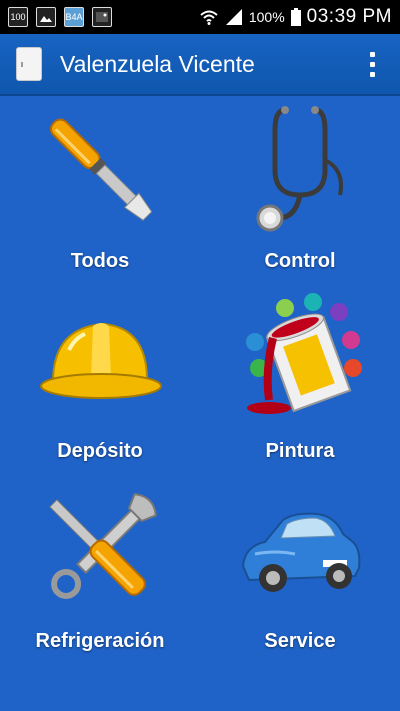 The width and height of the screenshot is (400, 711). I want to click on b4a-icon: B4A, so click(74, 17).